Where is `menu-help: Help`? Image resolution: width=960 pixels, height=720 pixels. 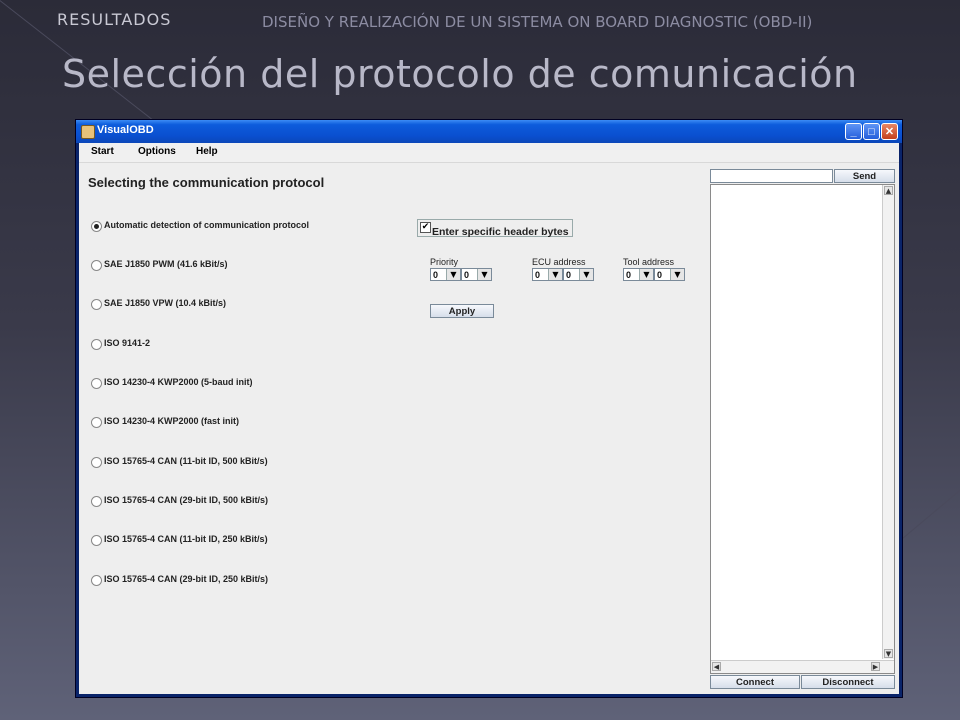 menu-help: Help is located at coordinates (207, 151).